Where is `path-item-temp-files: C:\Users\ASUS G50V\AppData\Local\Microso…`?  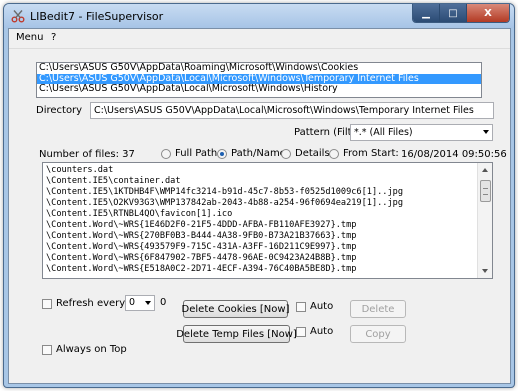
path-item-temp-files: C:\Users\ASUS G50V\AppData\Local\Microso… is located at coordinates (259, 78).